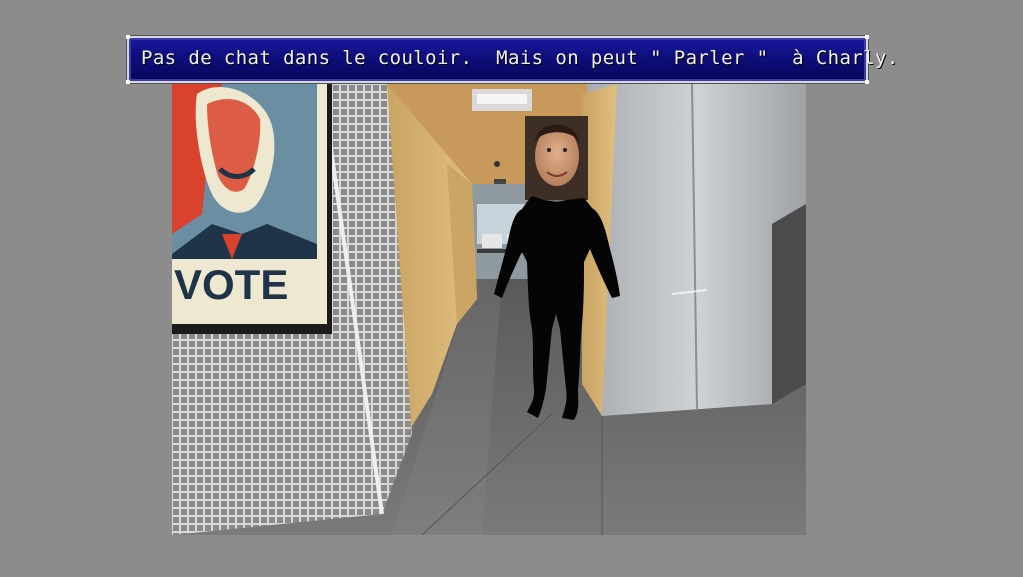 This screenshot has width=1023, height=577. What do you see at coordinates (867, 37) in the screenshot?
I see `dialog-corner-top-right` at bounding box center [867, 37].